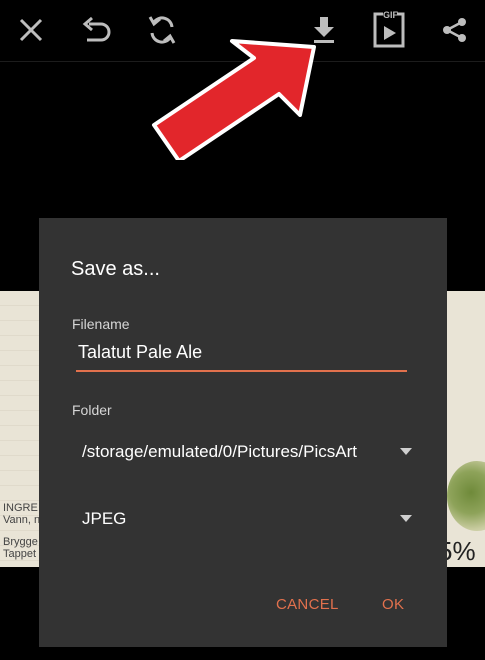  I want to click on filename-label: Filename, so click(101, 324).